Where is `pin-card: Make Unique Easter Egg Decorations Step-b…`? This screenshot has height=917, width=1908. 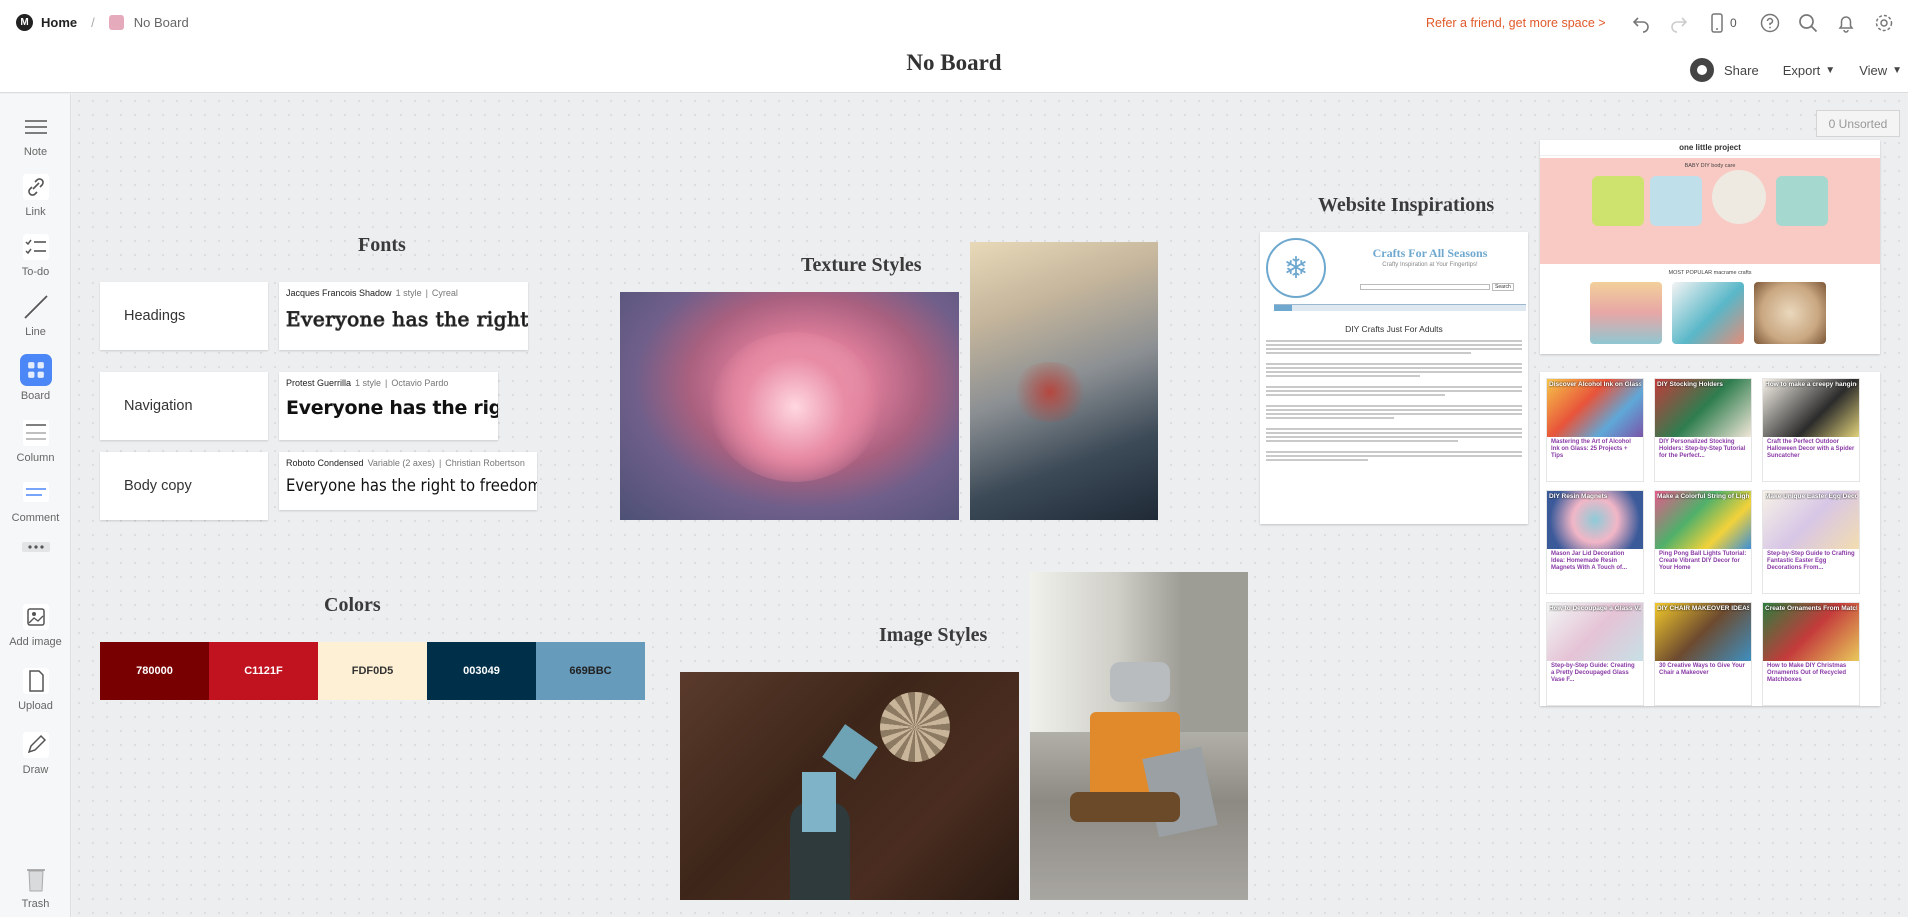
pin-card: Make Unique Easter Egg Decorations Step-b… is located at coordinates (1811, 542).